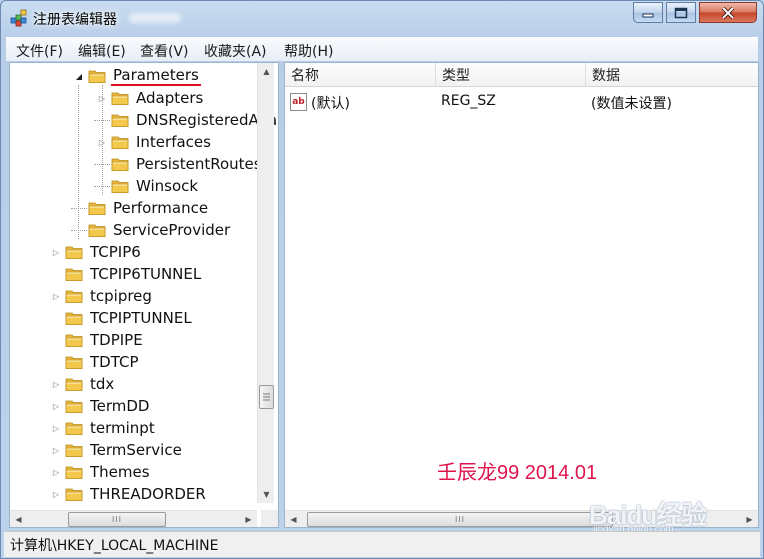 The height and width of the screenshot is (559, 764). Describe the element at coordinates (114, 362) in the screenshot. I see `tree-label: TDTCP` at that location.